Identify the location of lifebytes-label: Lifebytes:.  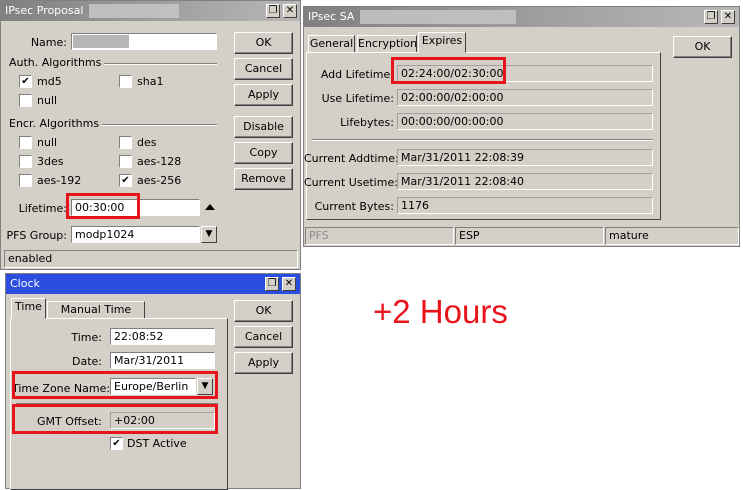
(367, 122).